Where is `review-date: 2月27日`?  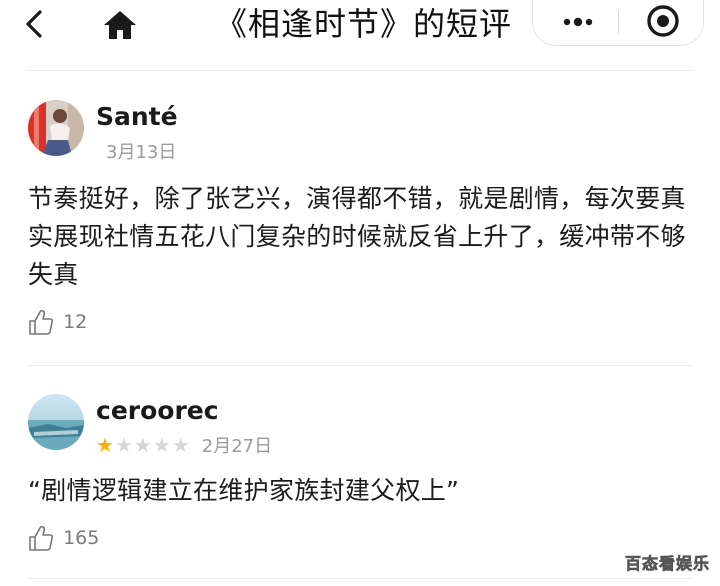
review-date: 2月27日 is located at coordinates (237, 446).